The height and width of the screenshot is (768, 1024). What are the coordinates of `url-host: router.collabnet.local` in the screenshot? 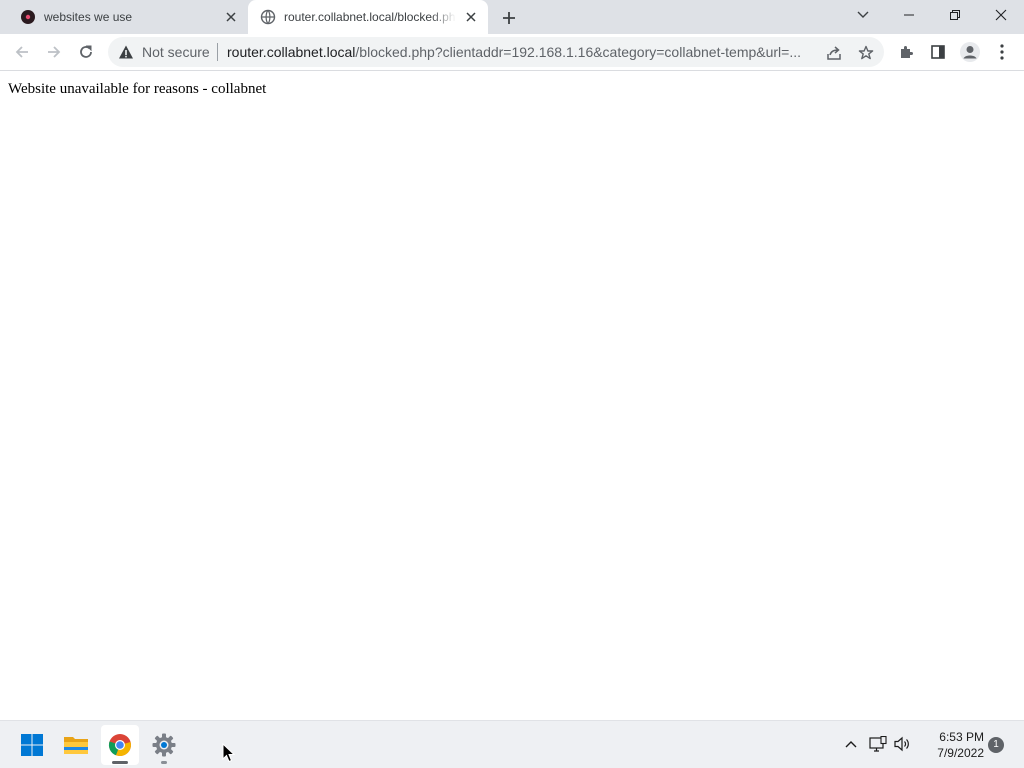 It's located at (291, 52).